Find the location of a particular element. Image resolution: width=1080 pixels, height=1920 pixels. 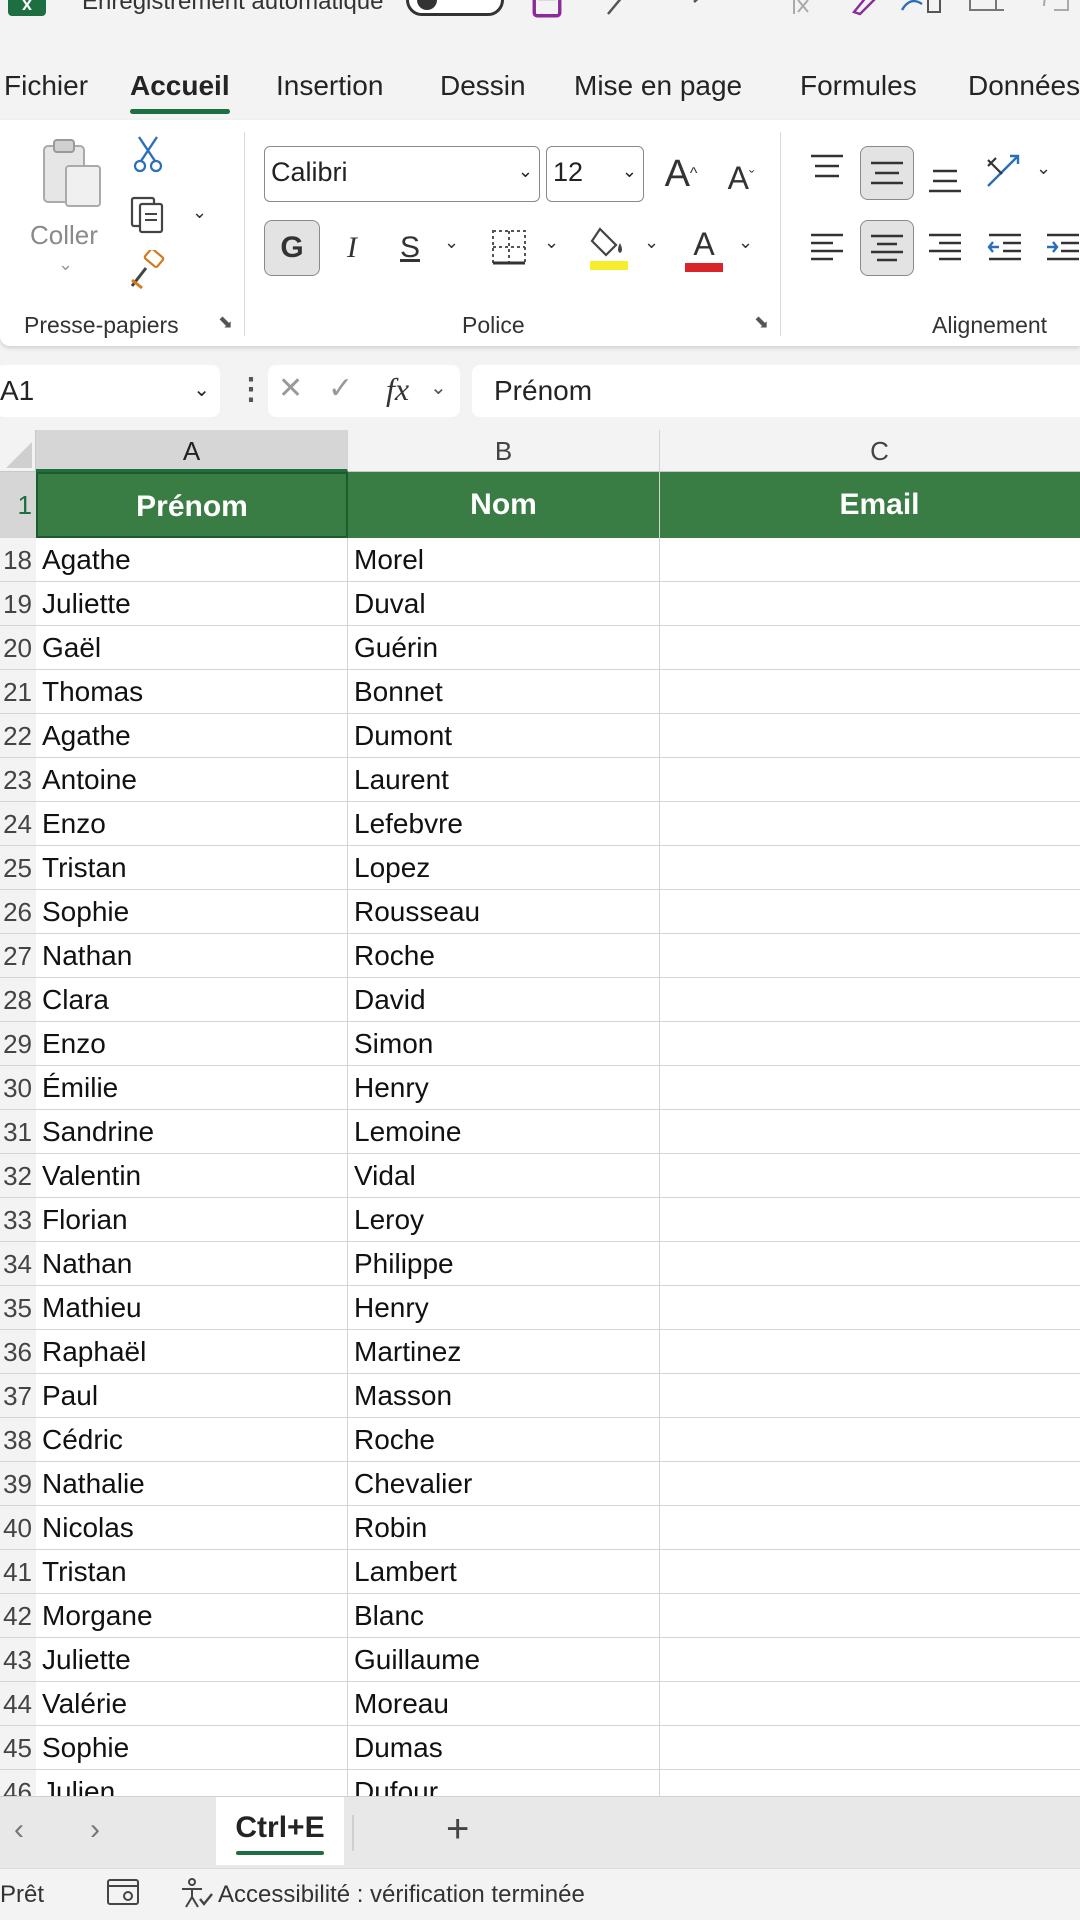

cell-a: Juliette is located at coordinates (192, 604).